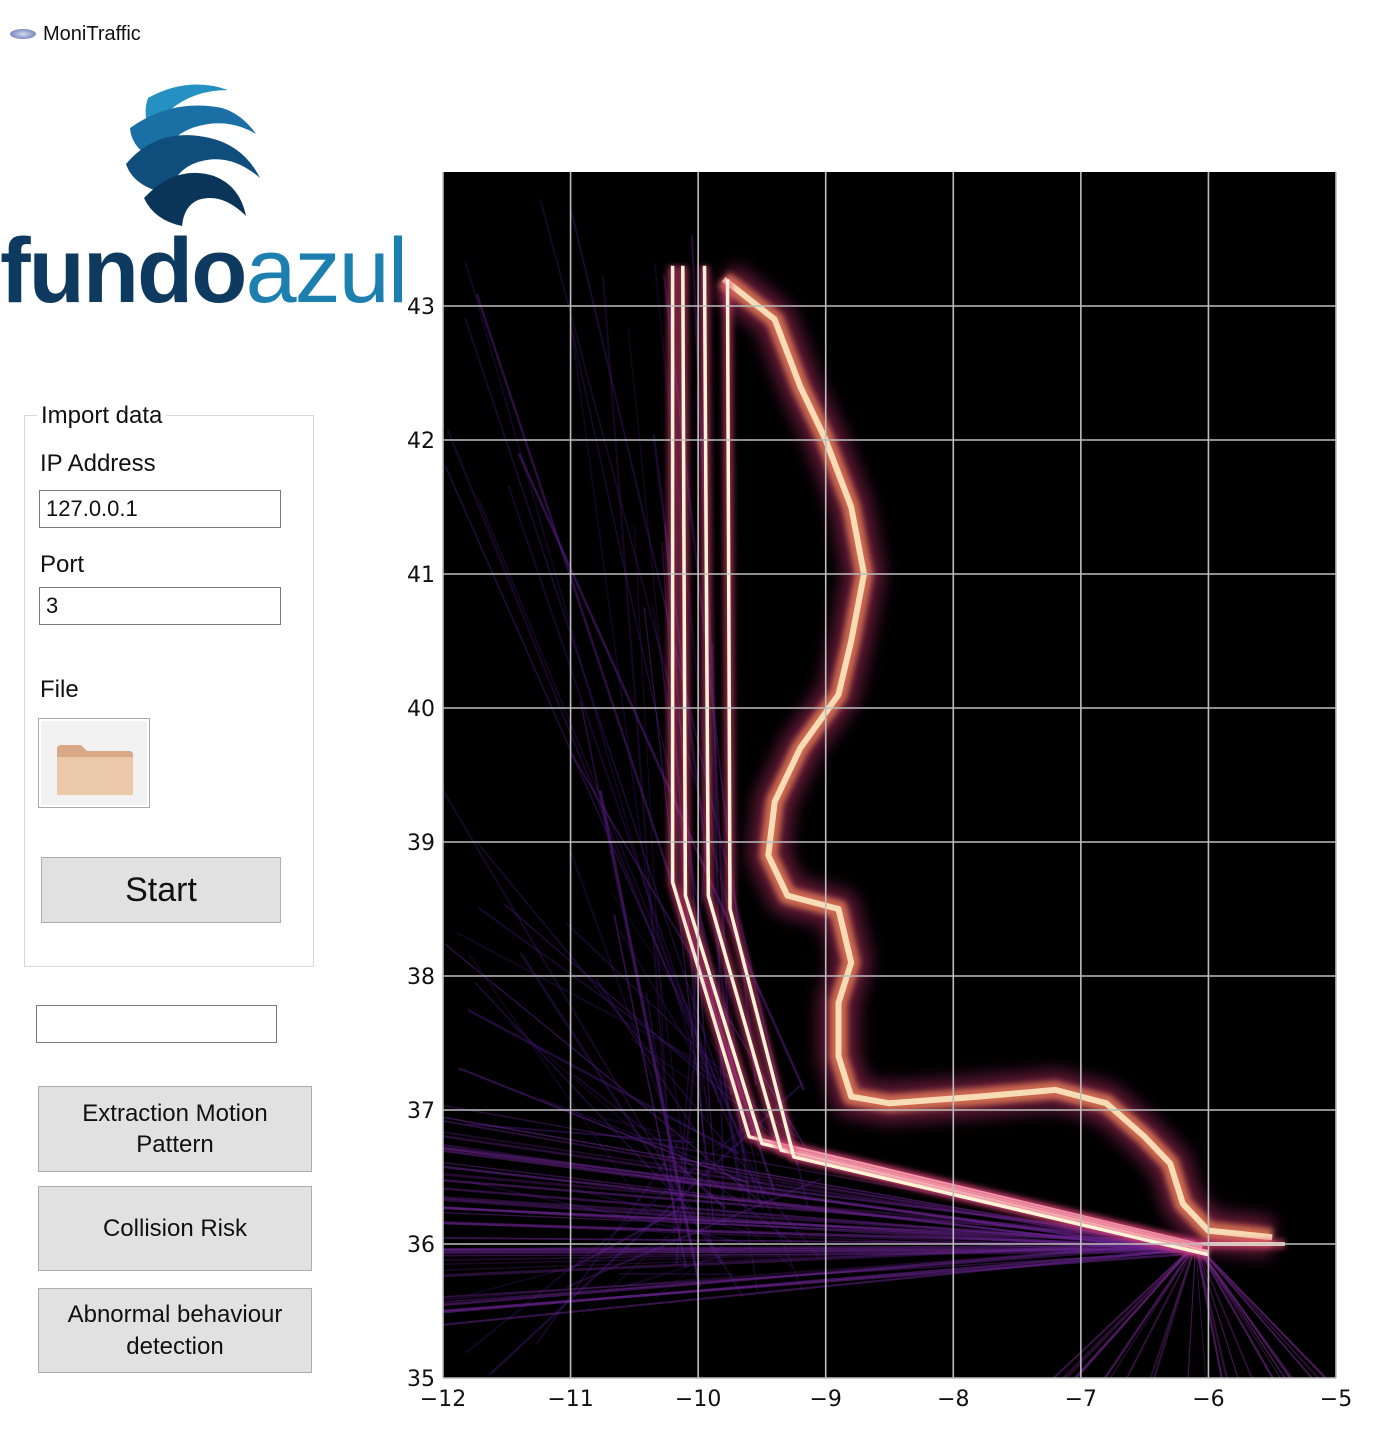 The width and height of the screenshot is (1388, 1437). I want to click on file-label: File, so click(59, 689).